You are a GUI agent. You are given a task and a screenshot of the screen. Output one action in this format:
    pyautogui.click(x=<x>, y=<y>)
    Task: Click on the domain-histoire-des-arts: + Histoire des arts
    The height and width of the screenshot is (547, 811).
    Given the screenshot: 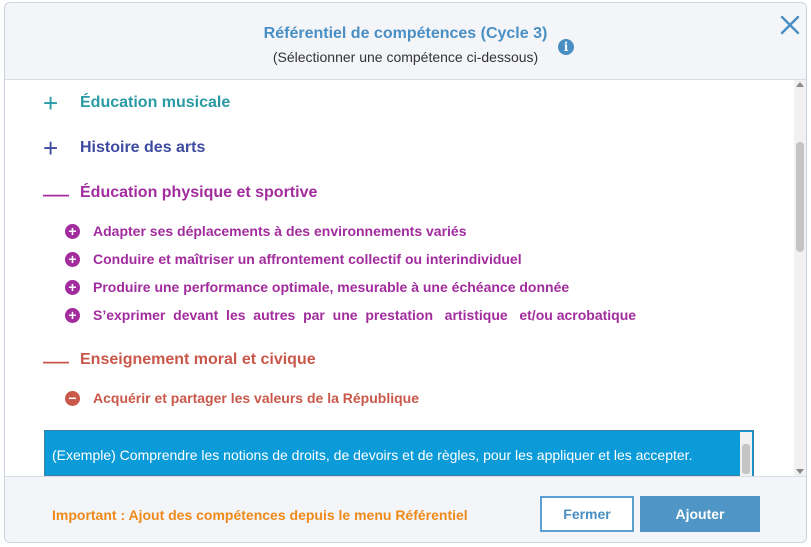 What is the action you would take?
    pyautogui.click(x=124, y=148)
    